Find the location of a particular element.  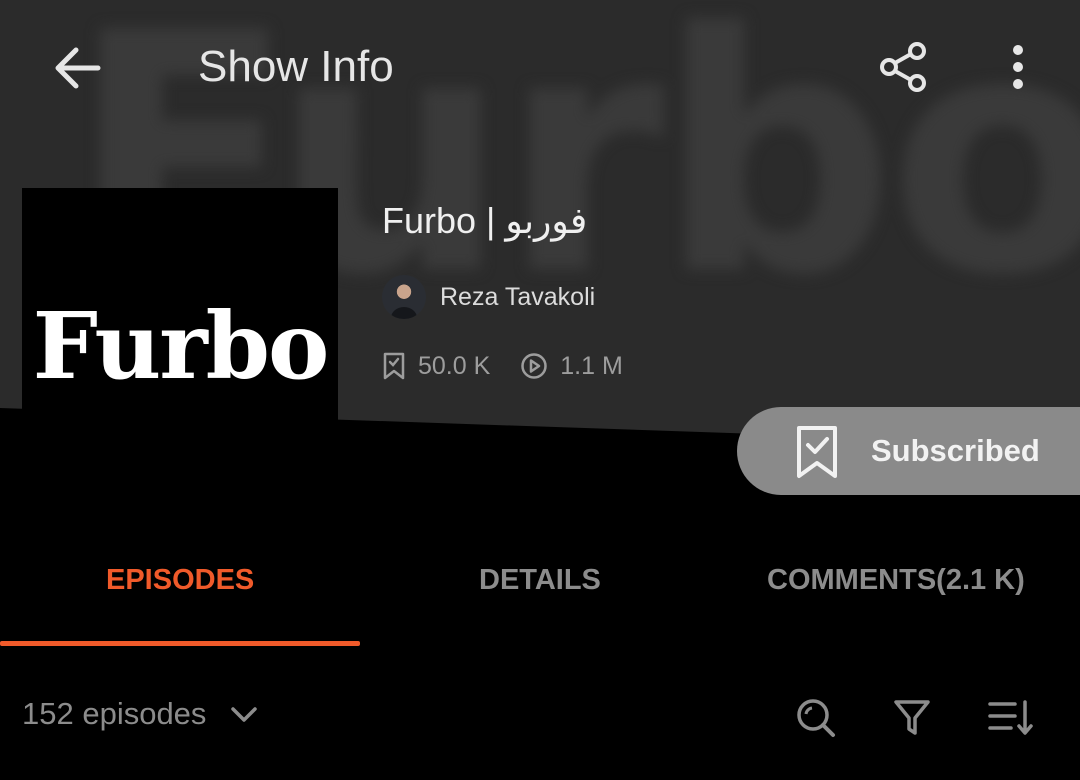

share-button is located at coordinates (903, 67).